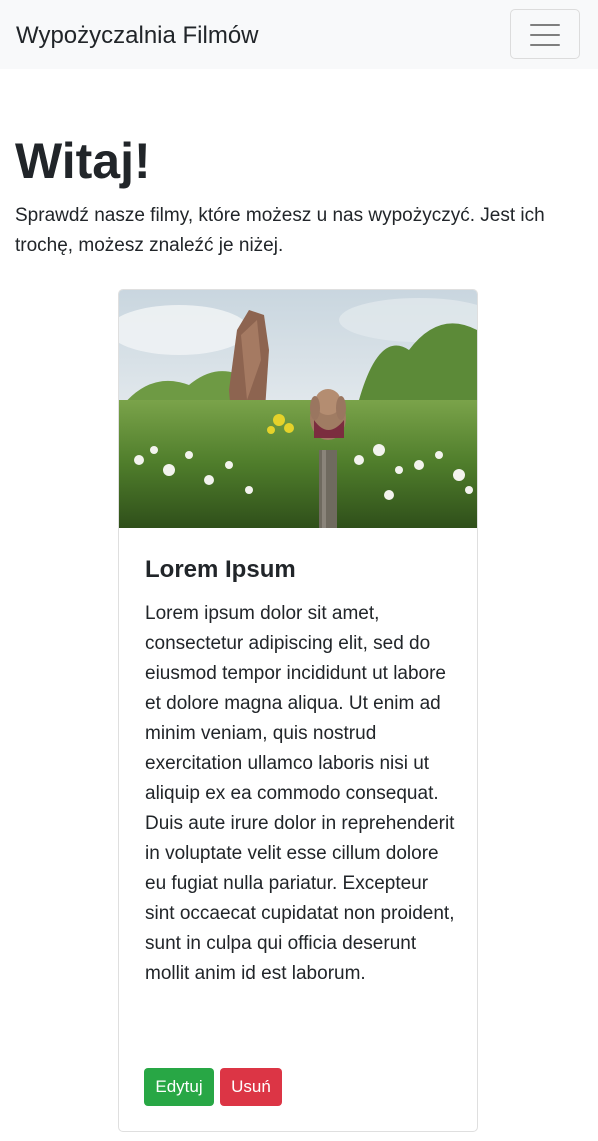 Image resolution: width=598 pixels, height=1141 pixels. Describe the element at coordinates (220, 569) in the screenshot. I see `movie-title: Lorem Ipsum` at that location.